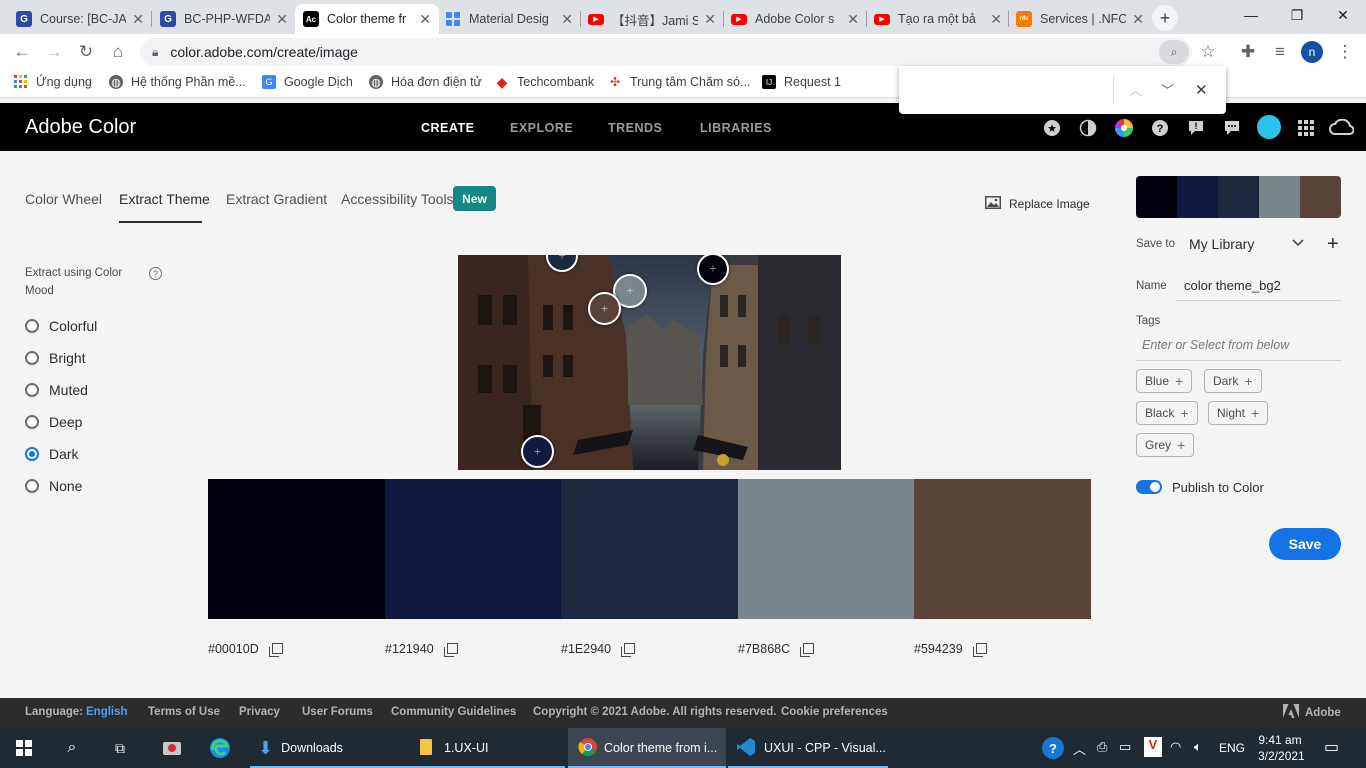 Image resolution: width=1366 pixels, height=768 pixels. What do you see at coordinates (53, 82) in the screenshot?
I see `bookmark-apps: Ứng dụng` at bounding box center [53, 82].